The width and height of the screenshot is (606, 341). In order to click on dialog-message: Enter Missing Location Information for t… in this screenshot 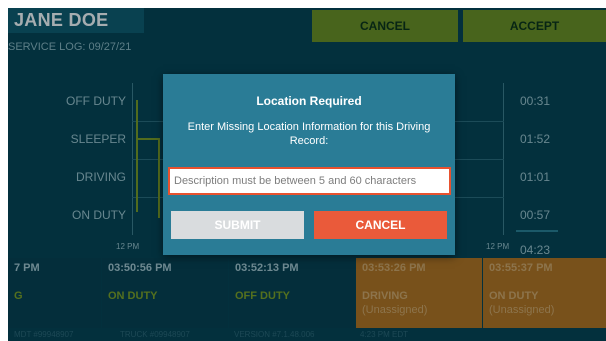, I will do `click(309, 134)`.